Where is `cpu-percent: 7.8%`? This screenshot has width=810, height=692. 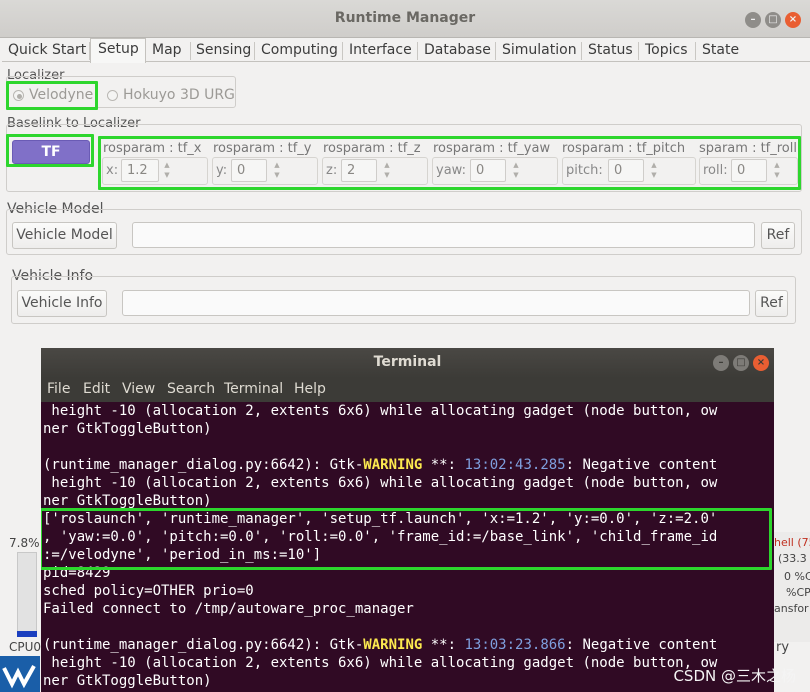
cpu-percent: 7.8% is located at coordinates (24, 543).